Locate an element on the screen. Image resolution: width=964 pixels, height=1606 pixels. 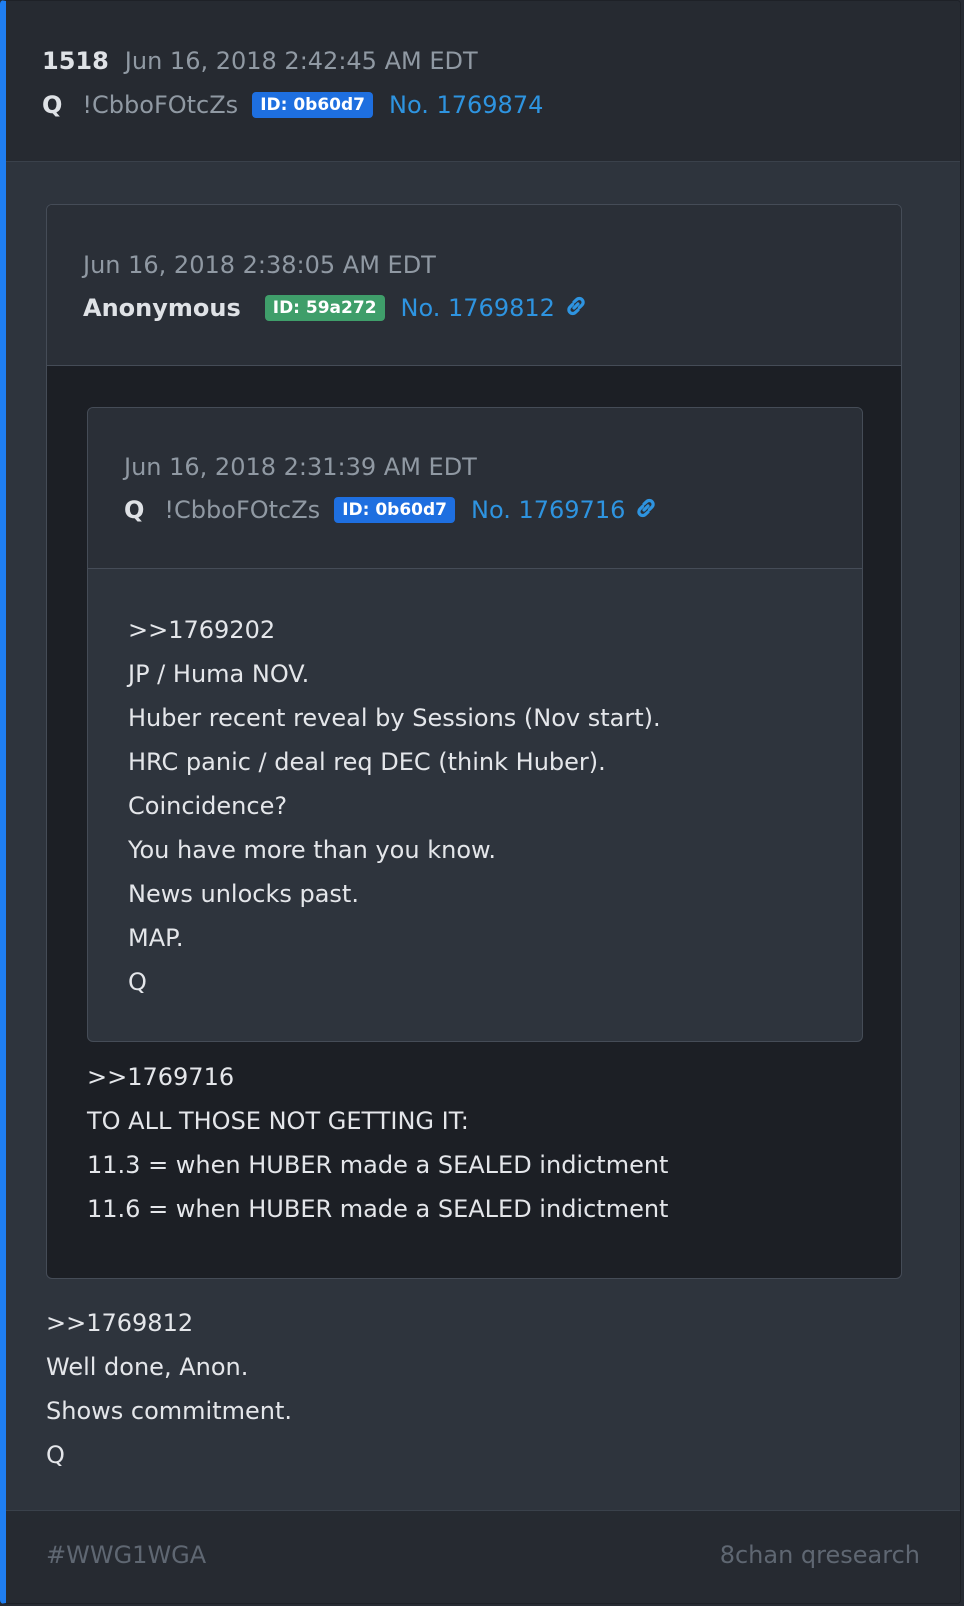
post-number: 1518 is located at coordinates (75, 61).